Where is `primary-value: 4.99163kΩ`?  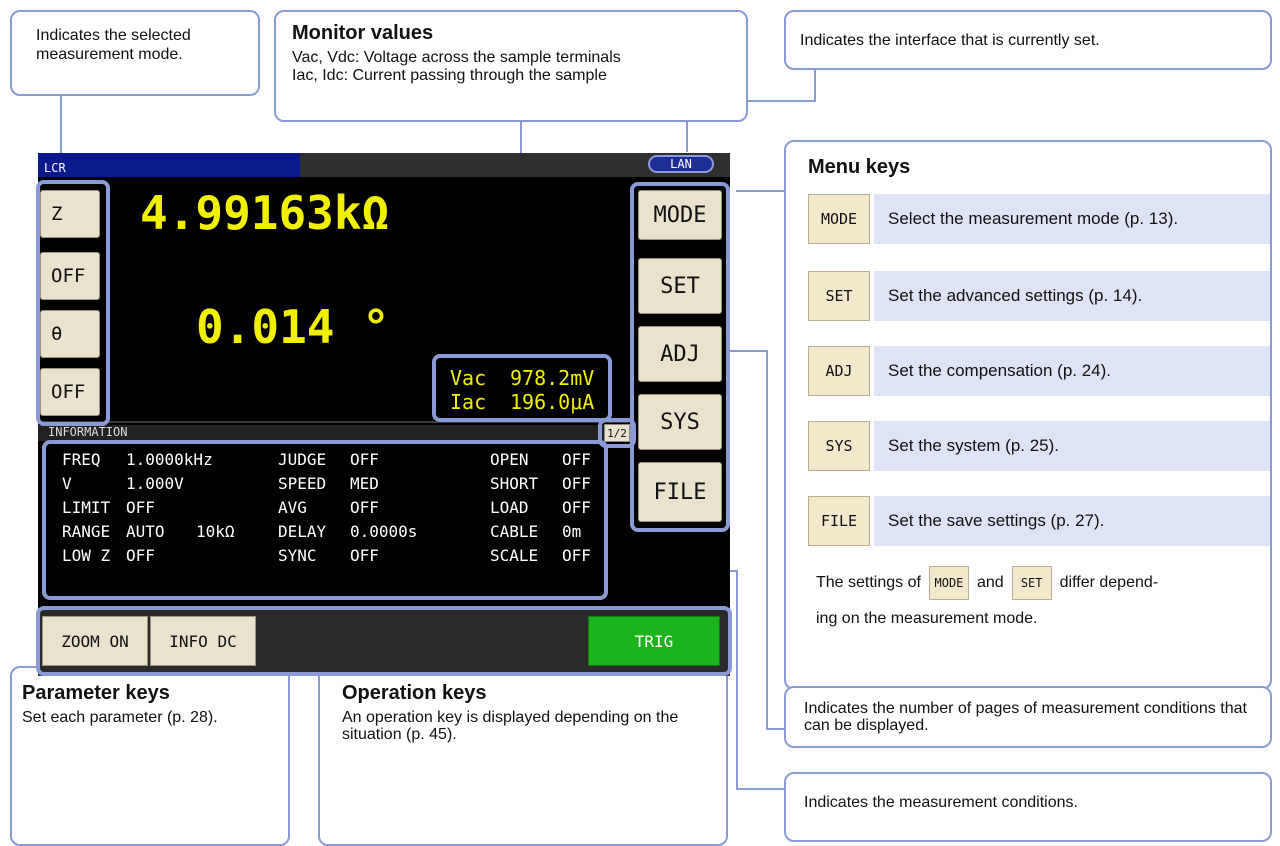
primary-value: 4.99163kΩ is located at coordinates (265, 213).